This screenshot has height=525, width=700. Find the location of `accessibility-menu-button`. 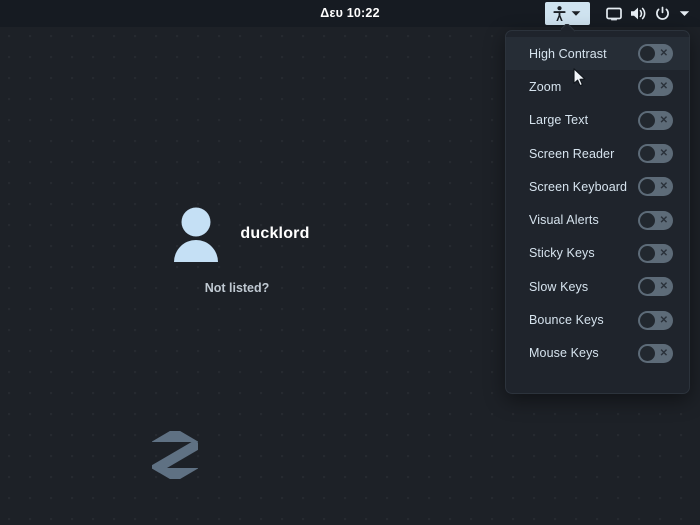

accessibility-menu-button is located at coordinates (567, 13).